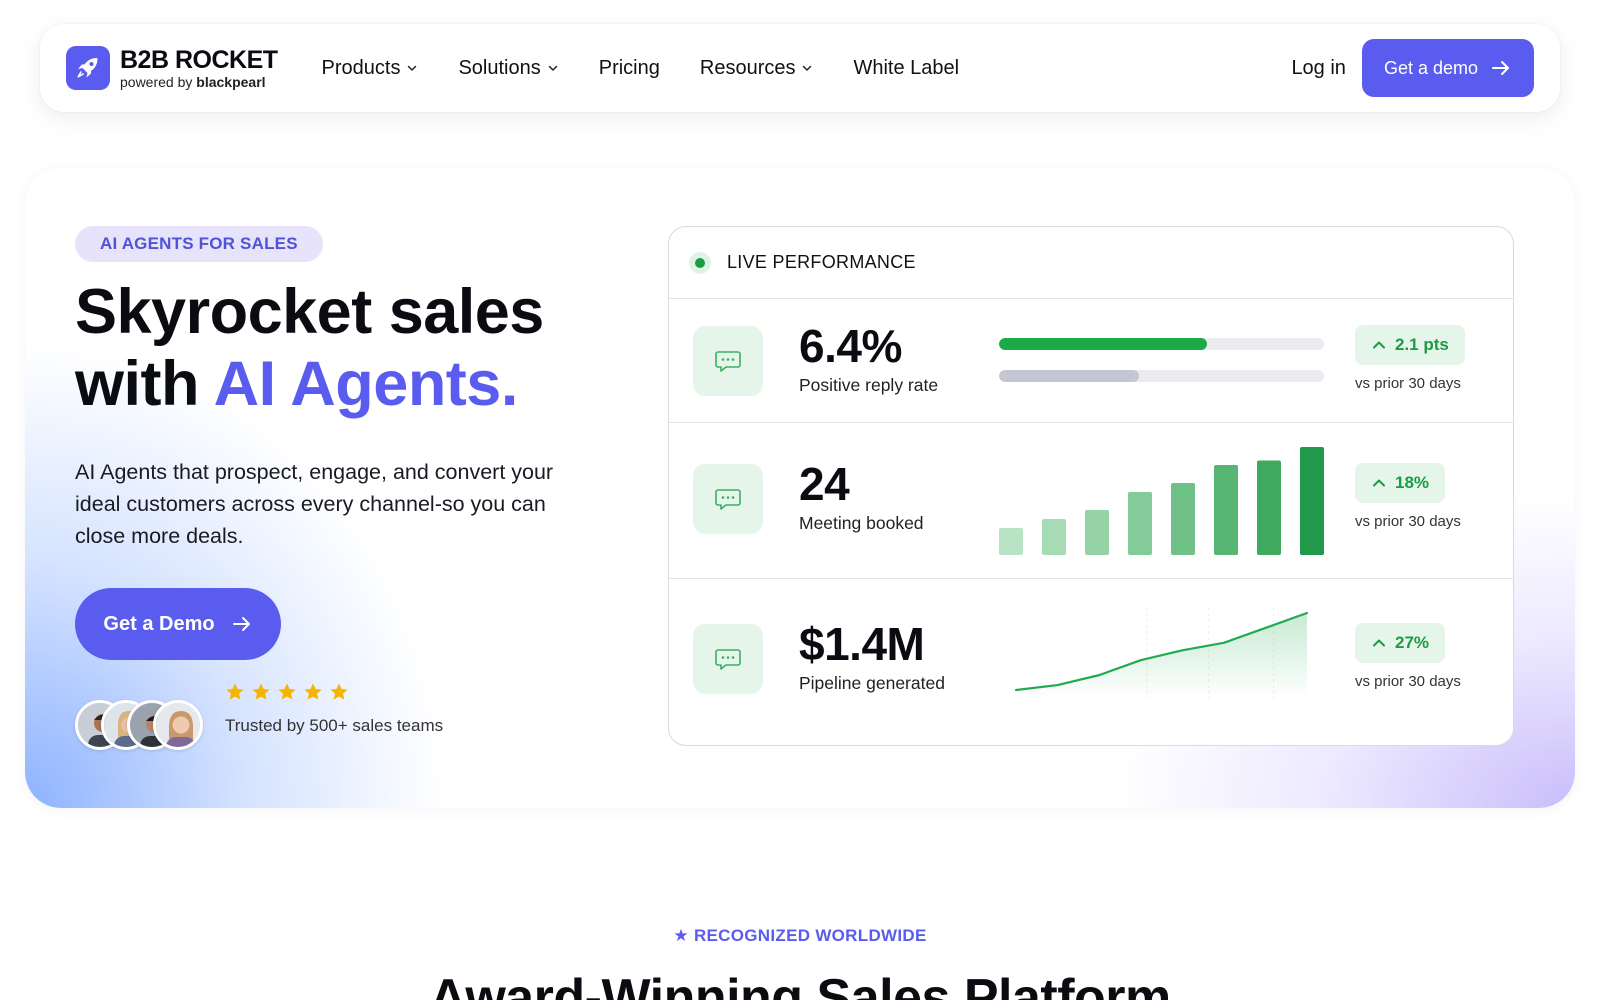 This screenshot has height=1000, width=1600. What do you see at coordinates (747, 67) in the screenshot?
I see `nav-item-label: Resources` at bounding box center [747, 67].